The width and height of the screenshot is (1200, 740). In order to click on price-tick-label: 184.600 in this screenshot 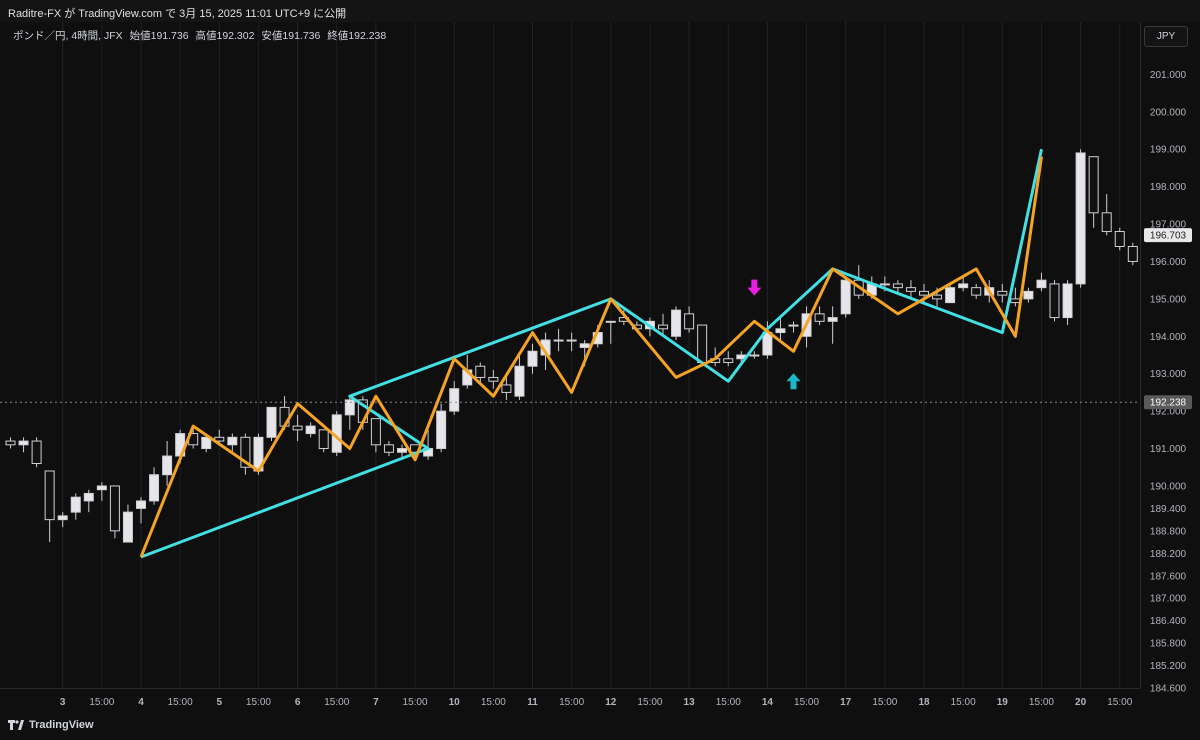, I will do `click(1168, 689)`.